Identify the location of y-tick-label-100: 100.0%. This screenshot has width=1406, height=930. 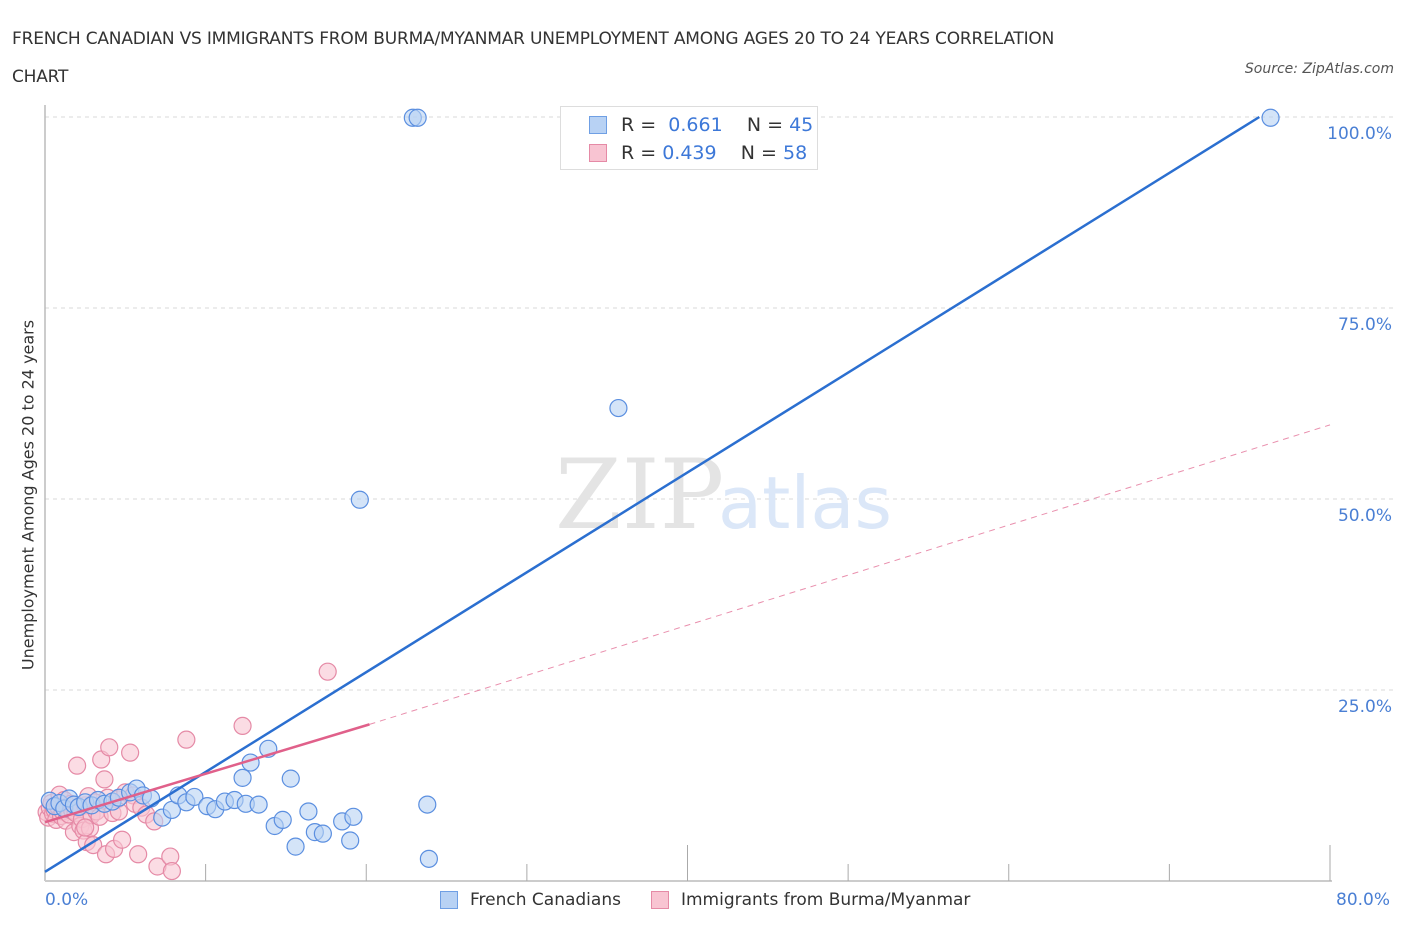
(1359, 134).